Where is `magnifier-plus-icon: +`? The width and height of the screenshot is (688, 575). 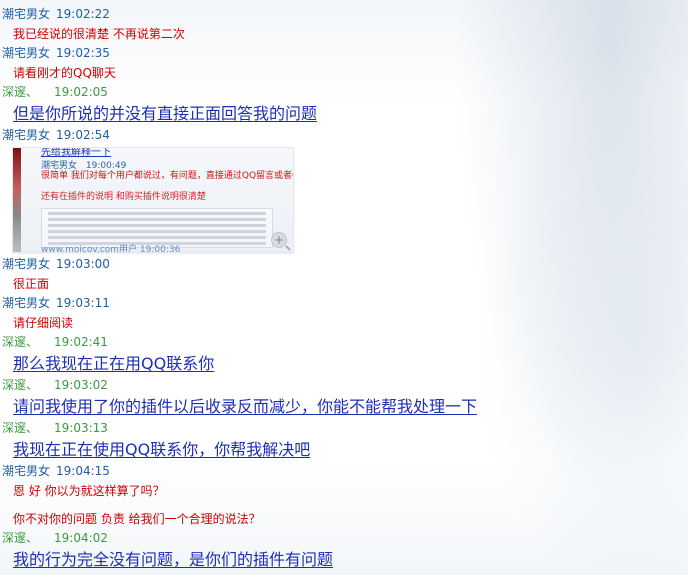
magnifier-plus-icon: + is located at coordinates (279, 240).